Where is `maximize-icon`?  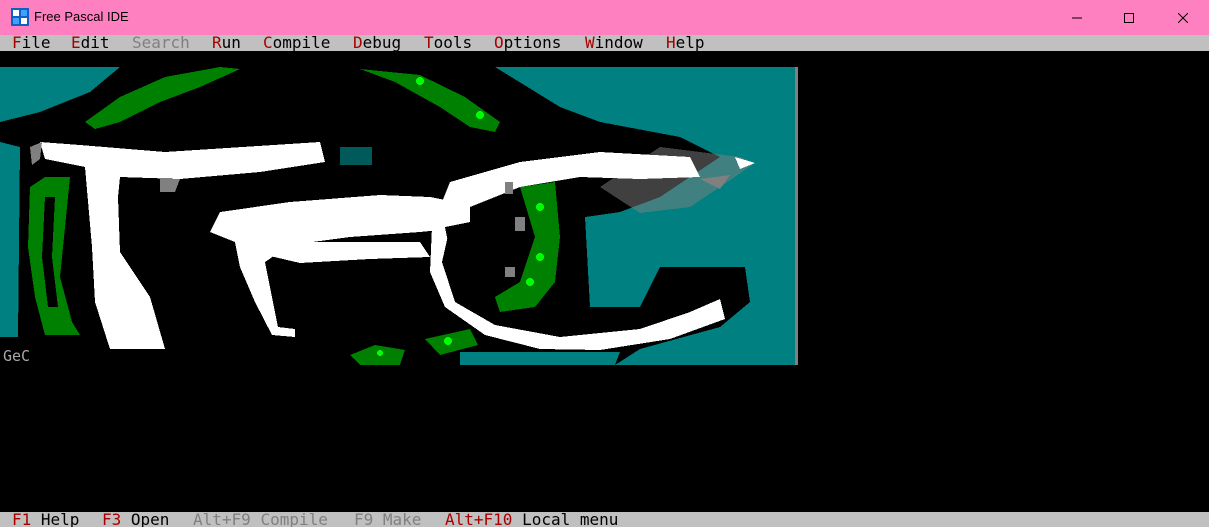
maximize-icon is located at coordinates (1129, 17).